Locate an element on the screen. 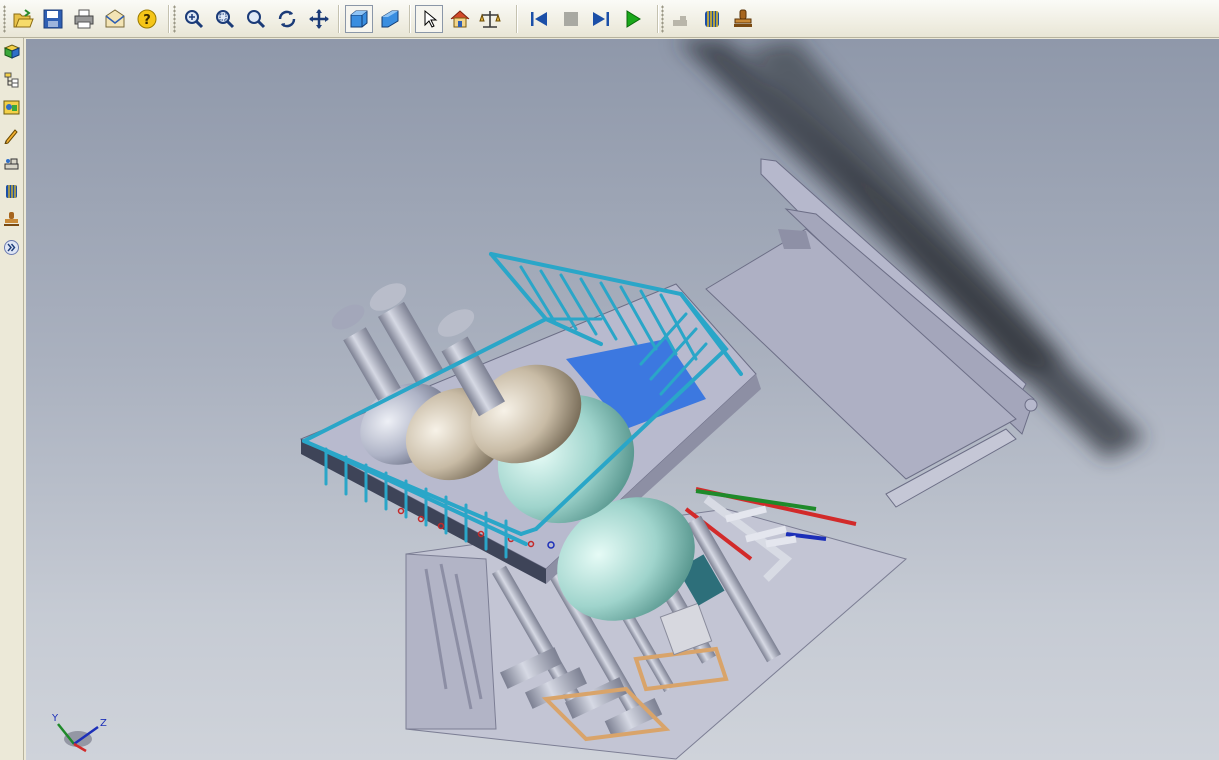 The image size is (1219, 760). open-icon is located at coordinates (23, 18).